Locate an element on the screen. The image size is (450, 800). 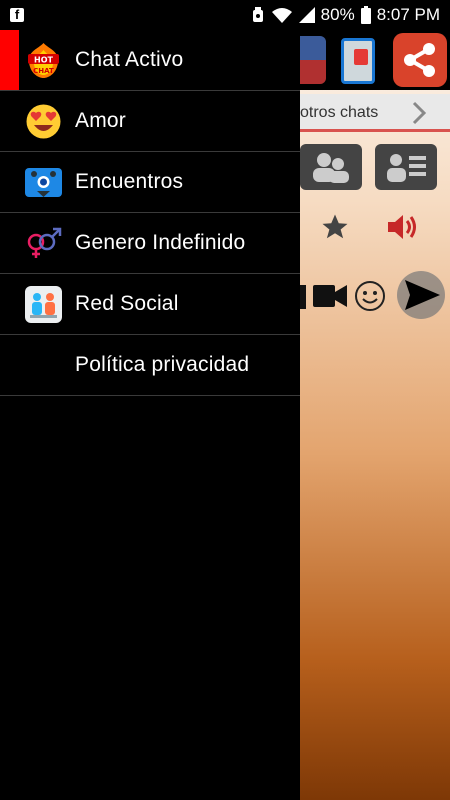
menu-item-encuentros: Encuentros is located at coordinates (150, 182).